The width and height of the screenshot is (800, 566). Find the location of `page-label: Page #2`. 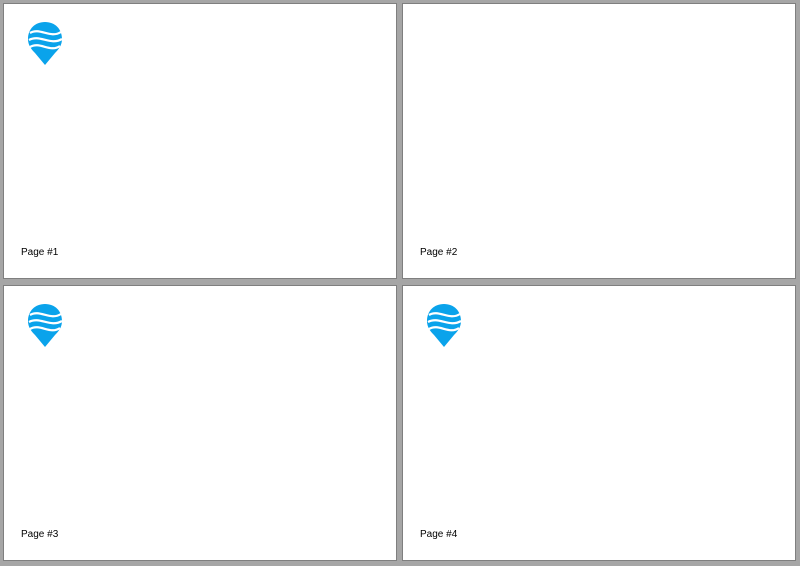

page-label: Page #2 is located at coordinates (439, 252).